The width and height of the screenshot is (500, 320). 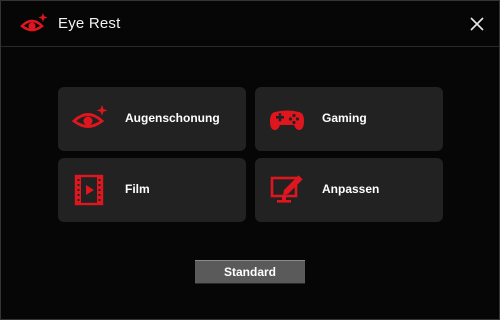 I want to click on mode-label: Augenschonung, so click(x=172, y=118).